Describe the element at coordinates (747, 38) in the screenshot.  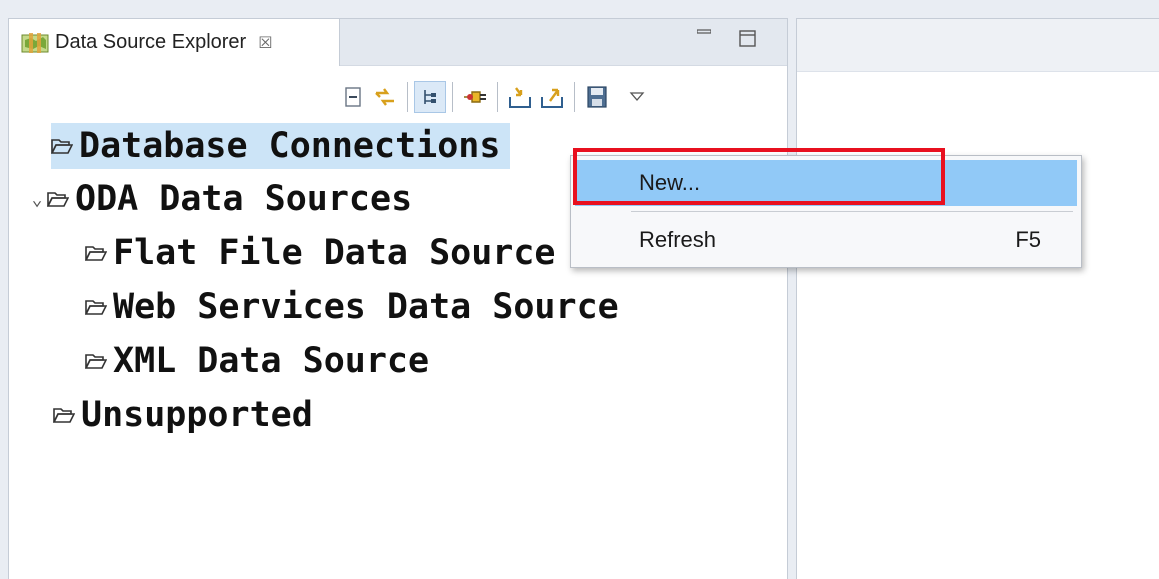
I see `maximize-icon` at that location.